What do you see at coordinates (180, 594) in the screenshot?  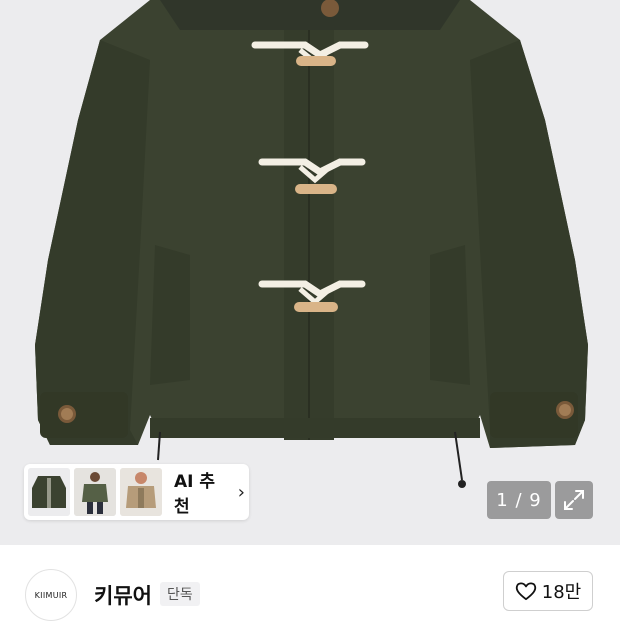 I see `exclusive-badge: 단독` at bounding box center [180, 594].